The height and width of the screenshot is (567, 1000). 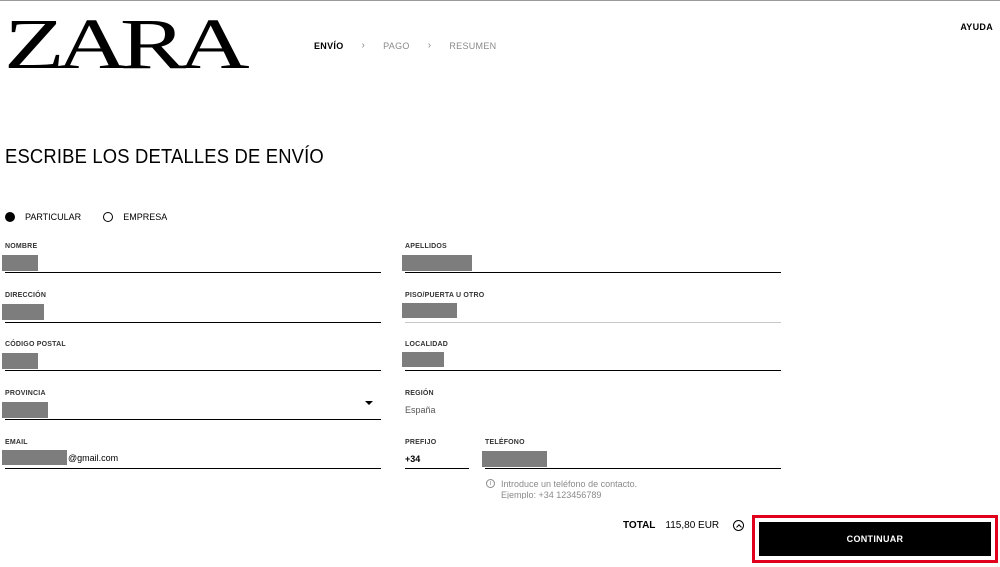 What do you see at coordinates (25, 393) in the screenshot?
I see `provincia-label: PROVINCIA` at bounding box center [25, 393].